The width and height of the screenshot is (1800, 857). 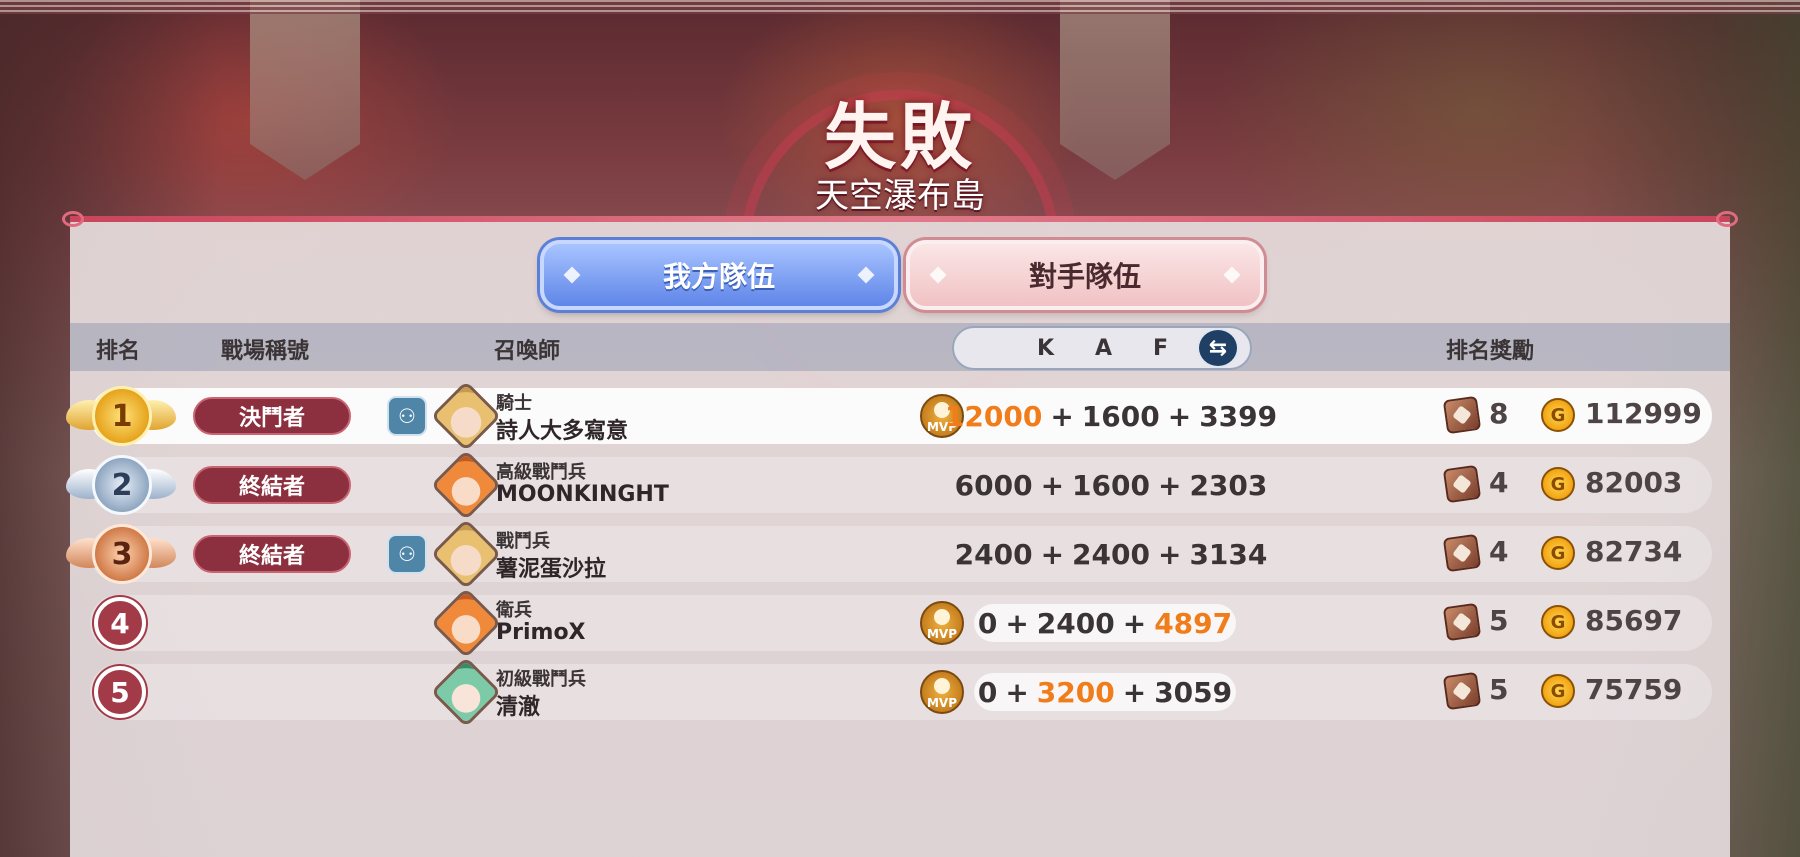 What do you see at coordinates (900, 196) in the screenshot?
I see `map-name: 天空瀑布島` at bounding box center [900, 196].